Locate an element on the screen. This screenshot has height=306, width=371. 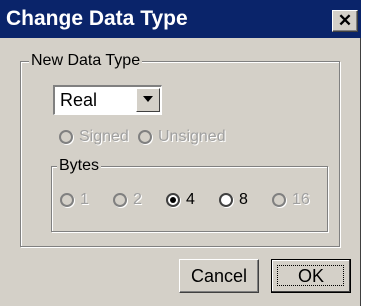
ok-button: OK is located at coordinates (311, 276).